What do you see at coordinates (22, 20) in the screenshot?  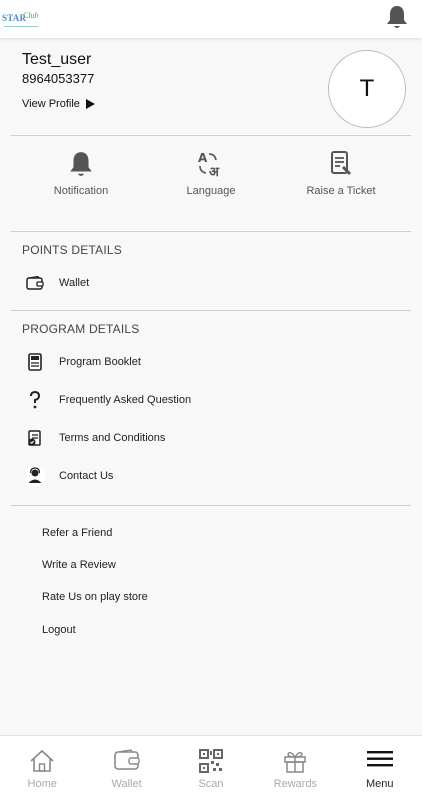 I see `app-logo: STAR Club` at bounding box center [22, 20].